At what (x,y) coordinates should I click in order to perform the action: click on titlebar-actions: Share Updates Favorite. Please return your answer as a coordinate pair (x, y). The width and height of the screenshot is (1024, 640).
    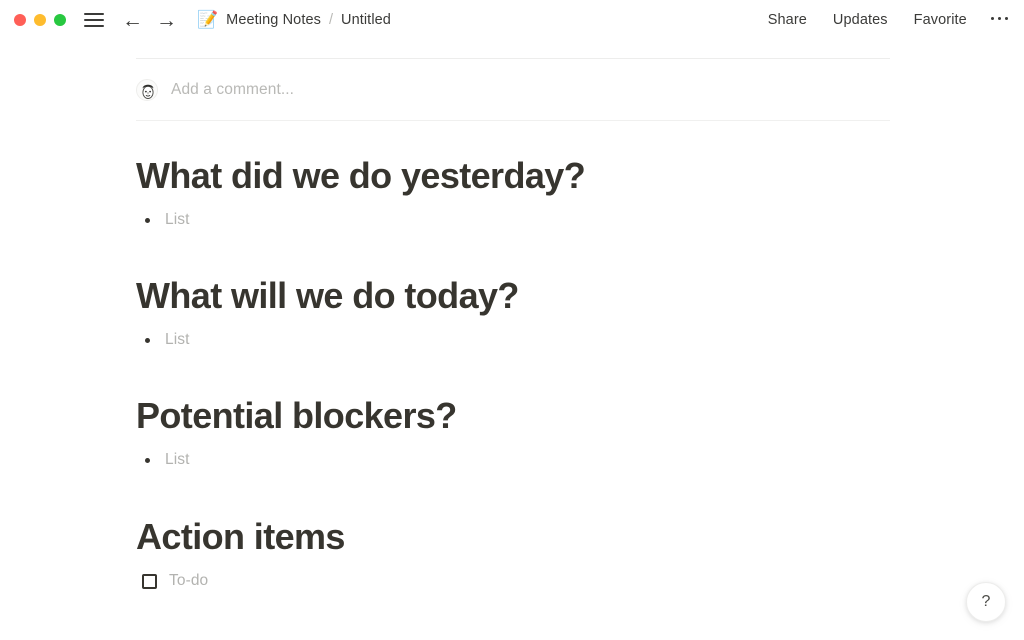
    Looking at the image, I should click on (875, 20).